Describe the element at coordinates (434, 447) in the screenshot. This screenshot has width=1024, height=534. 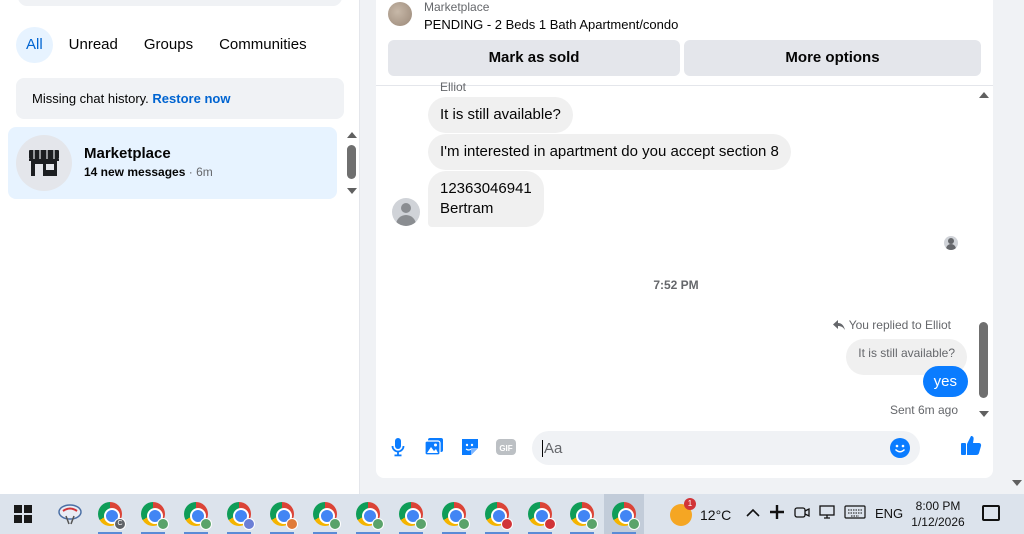
I see `photo-icon` at that location.